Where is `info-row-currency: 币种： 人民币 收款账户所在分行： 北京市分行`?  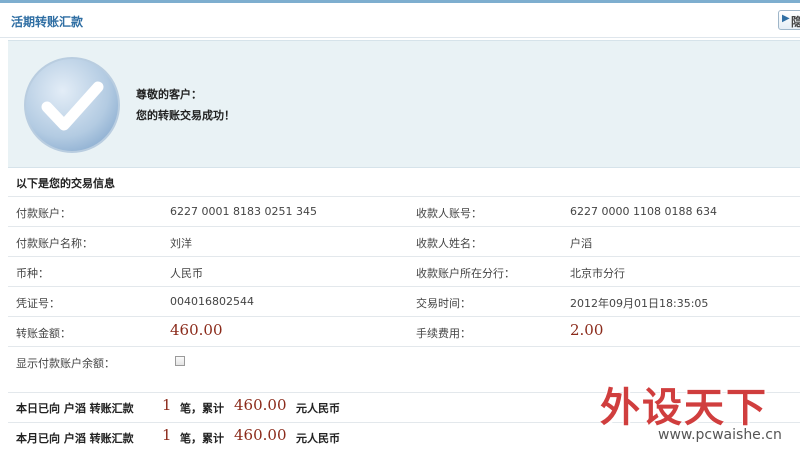 info-row-currency: 币种： 人民币 收款账户所在分行： 北京市分行 is located at coordinates (404, 271).